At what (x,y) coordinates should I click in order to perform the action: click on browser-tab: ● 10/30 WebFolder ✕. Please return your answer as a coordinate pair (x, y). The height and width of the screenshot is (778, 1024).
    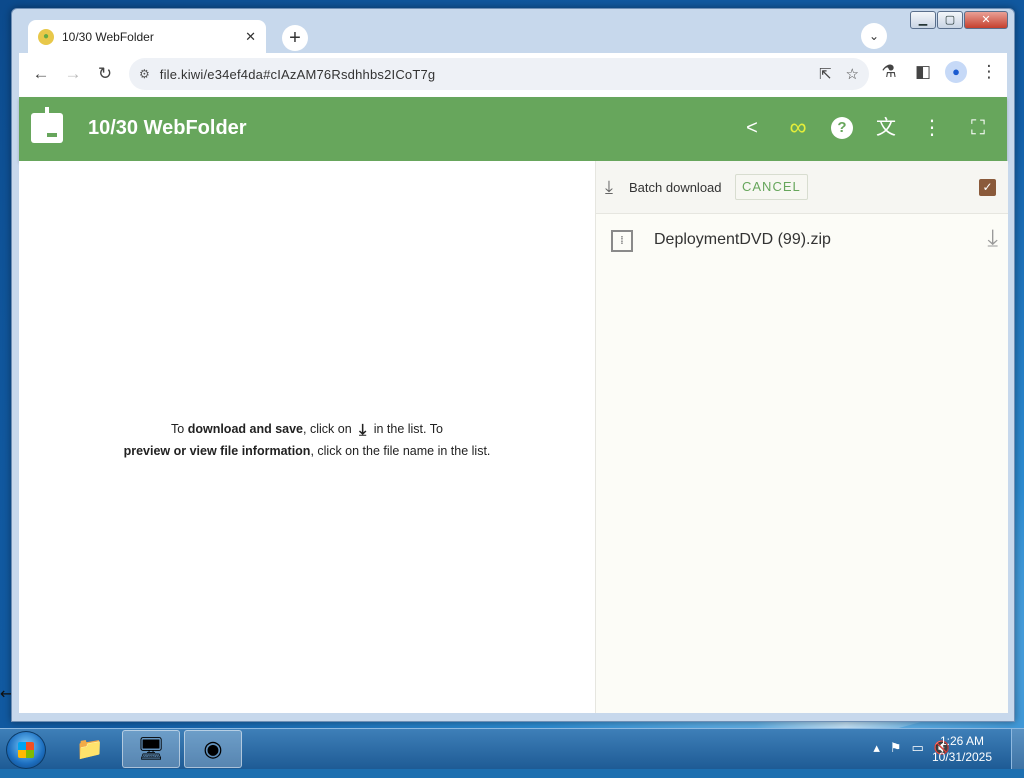
    Looking at the image, I should click on (147, 37).